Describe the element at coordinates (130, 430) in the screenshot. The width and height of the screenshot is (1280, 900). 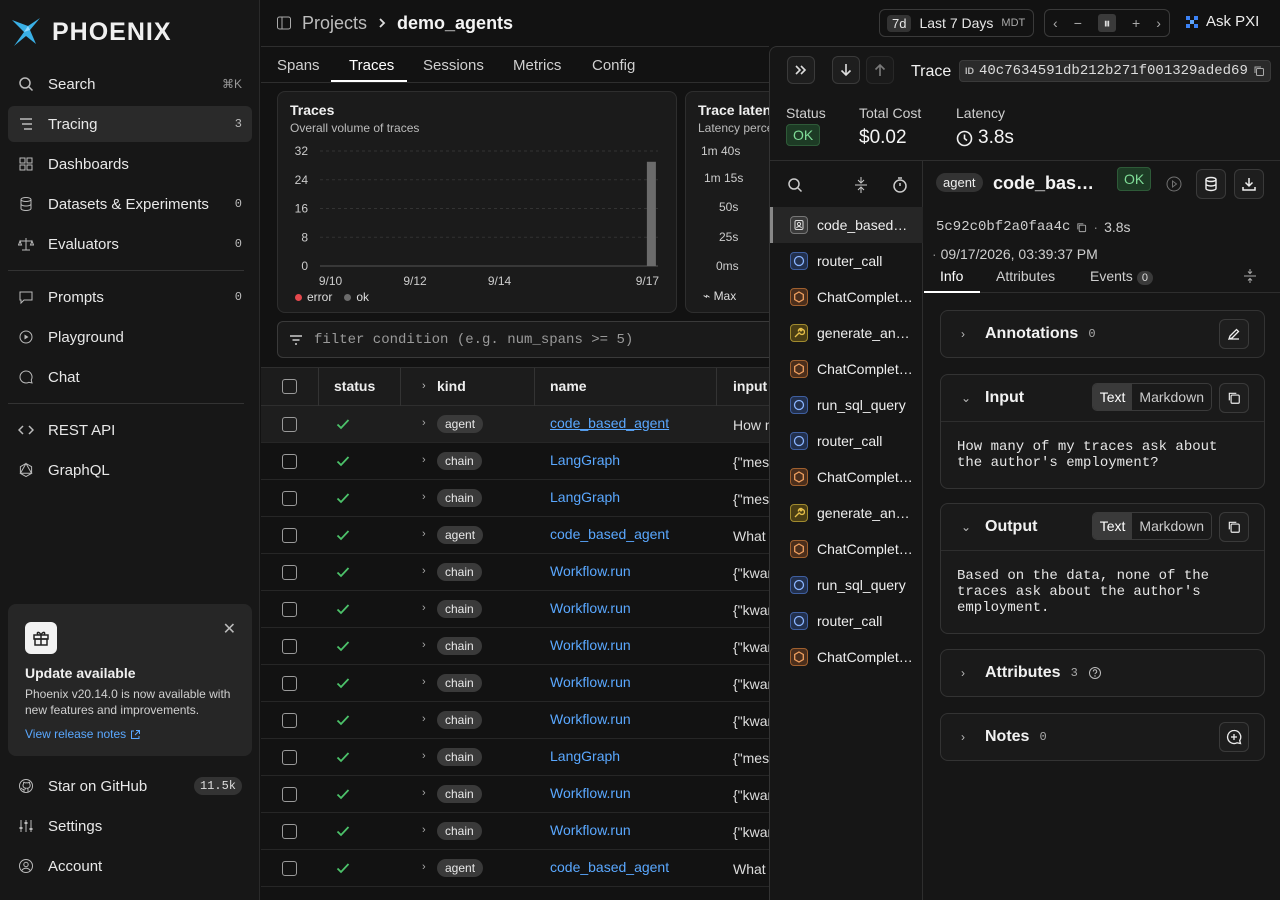
I see `sidebar-item-rest-api: REST API` at that location.